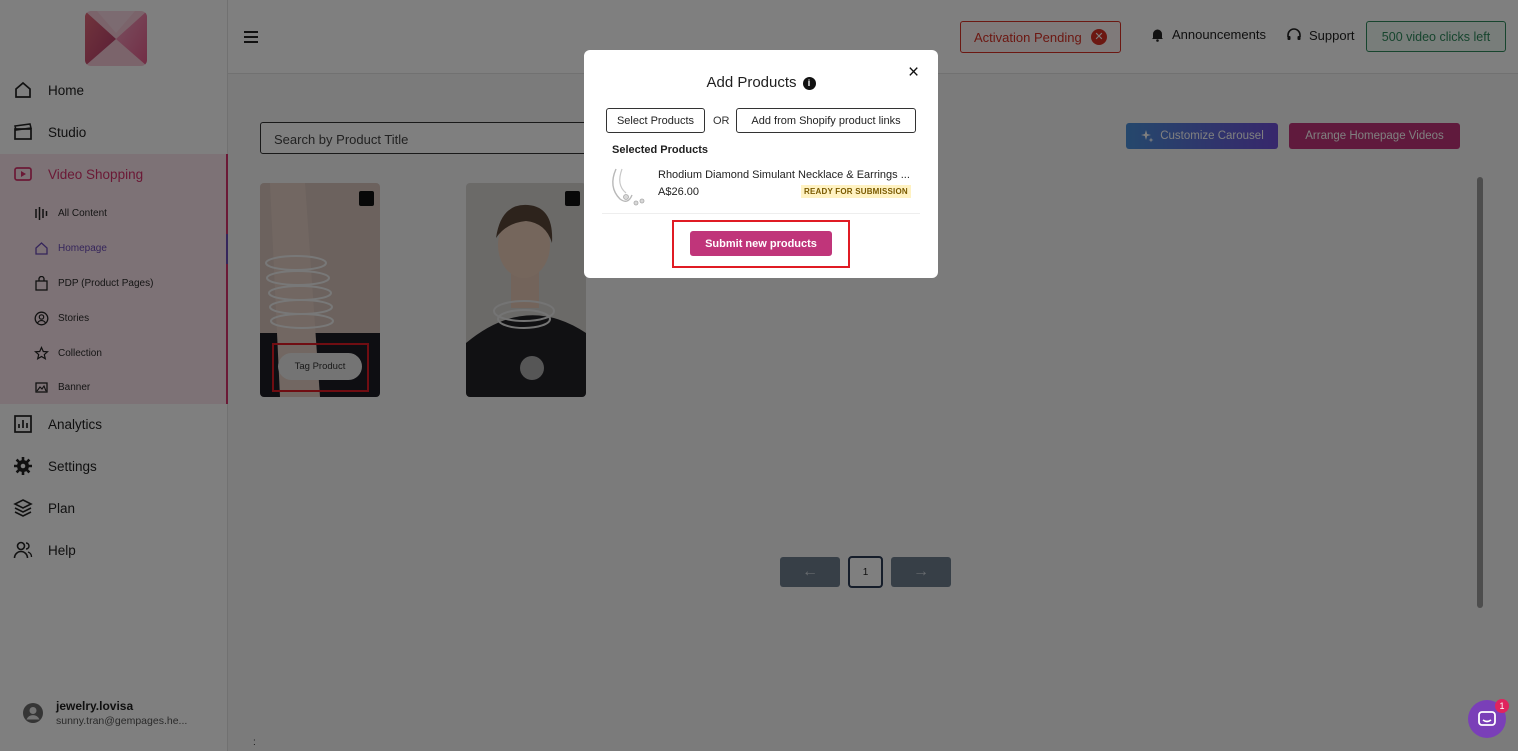 This screenshot has width=1518, height=751. What do you see at coordinates (660, 150) in the screenshot?
I see `selected-products-heading: Selected Products` at bounding box center [660, 150].